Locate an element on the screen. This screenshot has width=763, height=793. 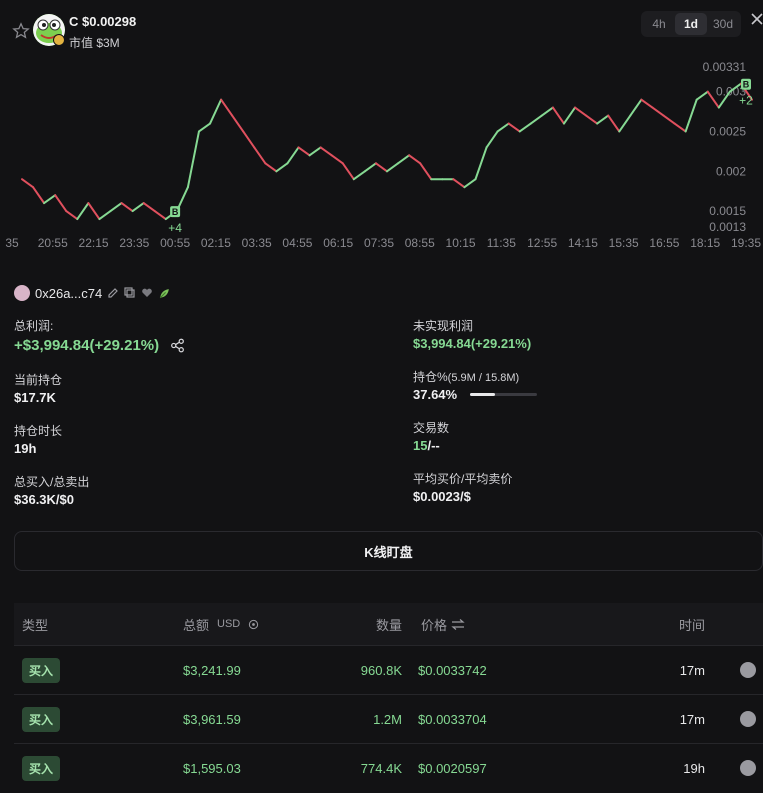
col-currency: USD is located at coordinates (228, 624).